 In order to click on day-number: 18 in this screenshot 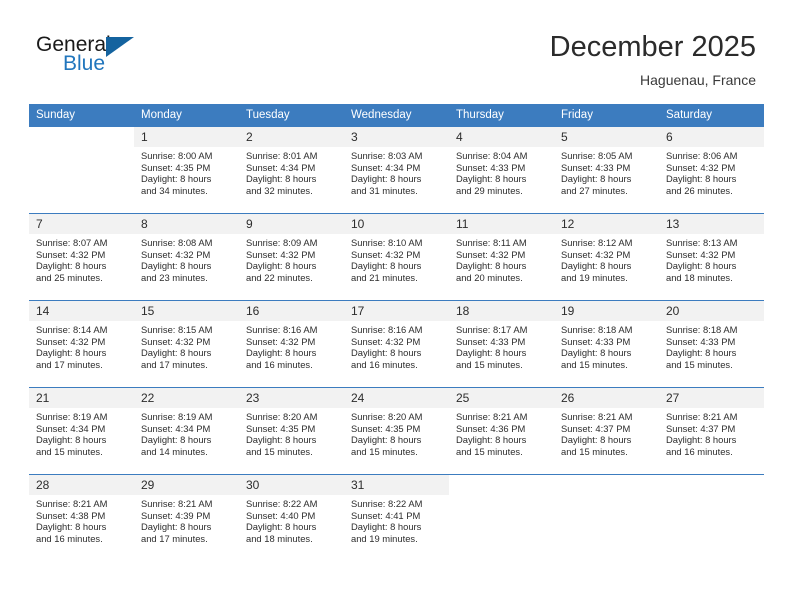, I will do `click(501, 311)`.